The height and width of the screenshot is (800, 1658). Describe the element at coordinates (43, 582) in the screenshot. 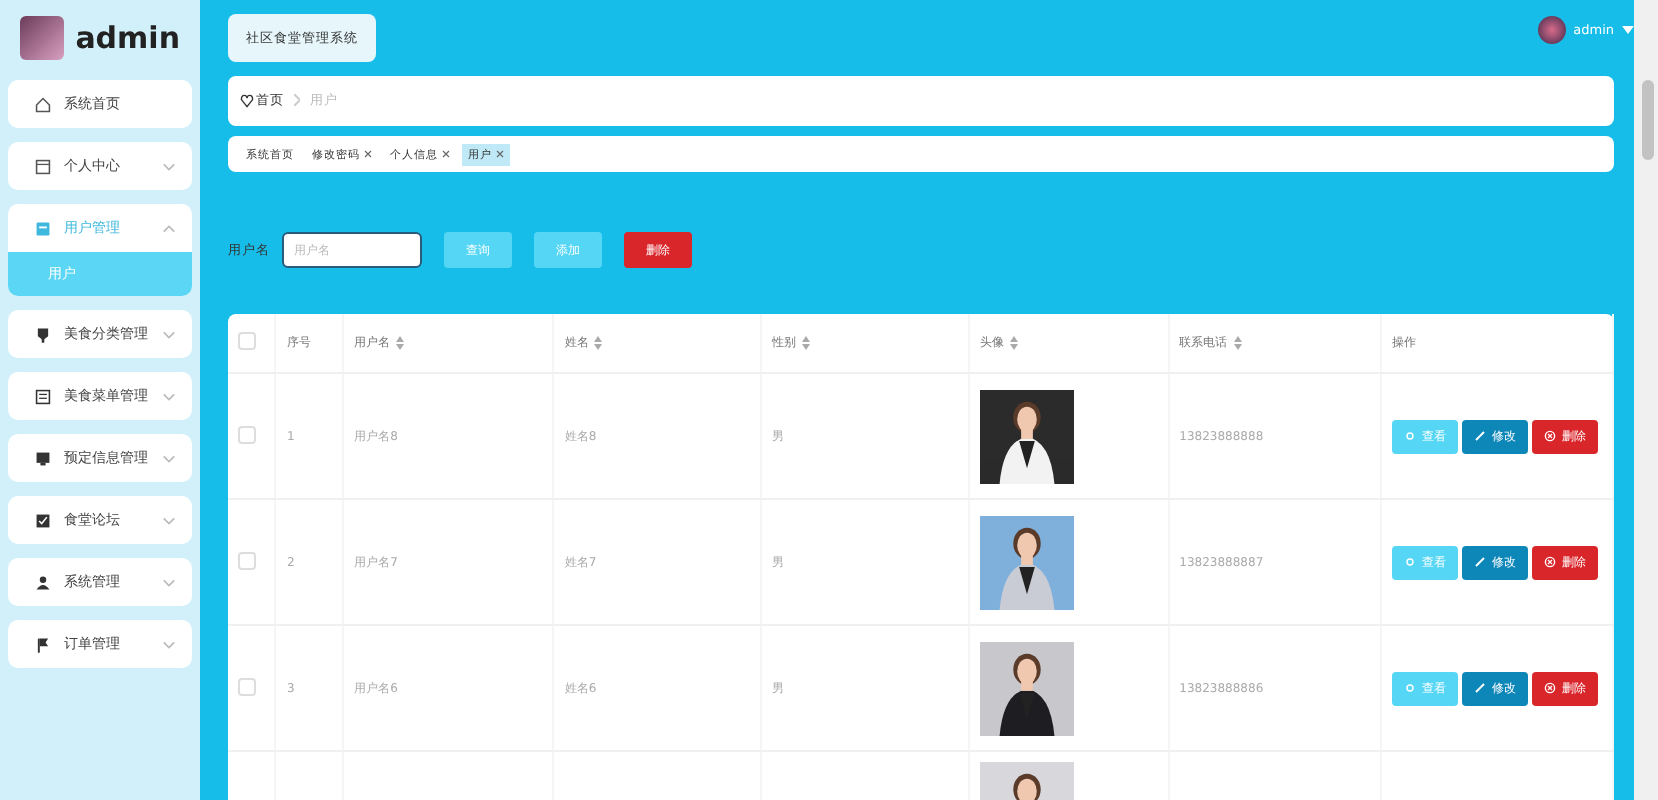

I see `person-icon` at that location.